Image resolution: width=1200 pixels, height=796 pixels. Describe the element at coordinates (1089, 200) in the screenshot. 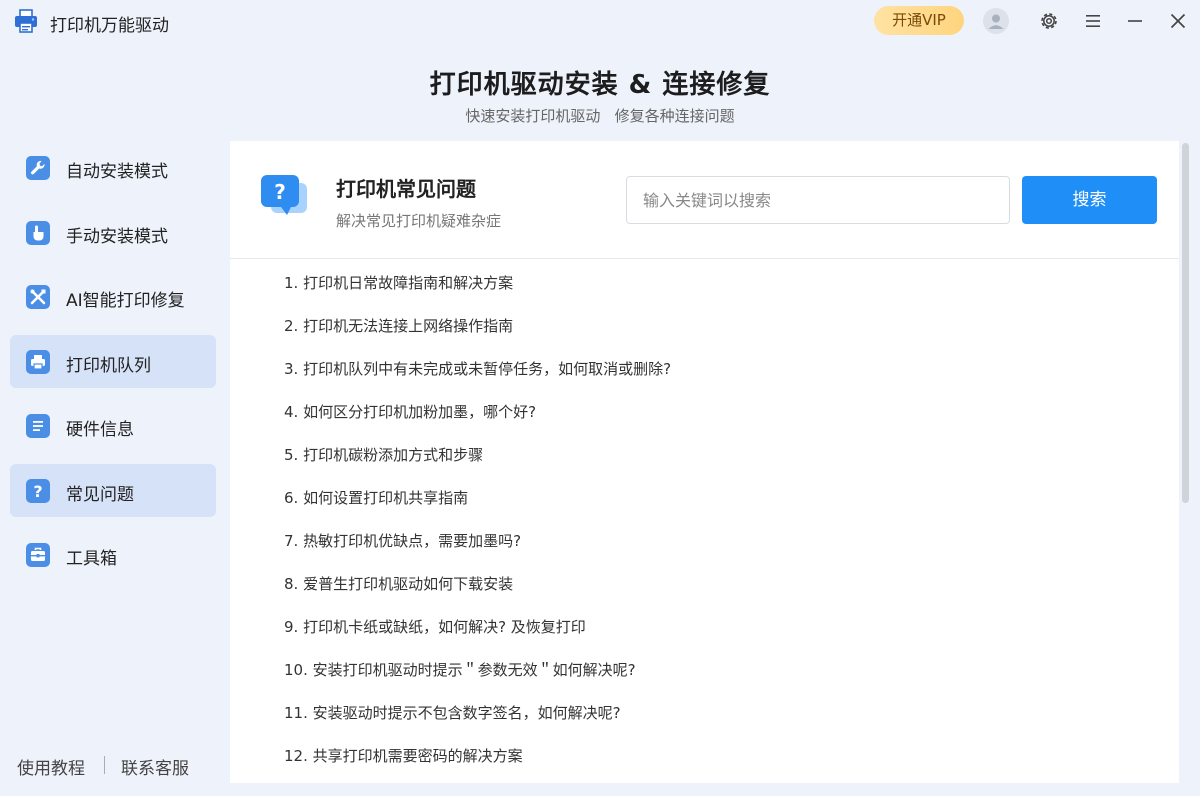

I see `search-button: 搜索` at that location.